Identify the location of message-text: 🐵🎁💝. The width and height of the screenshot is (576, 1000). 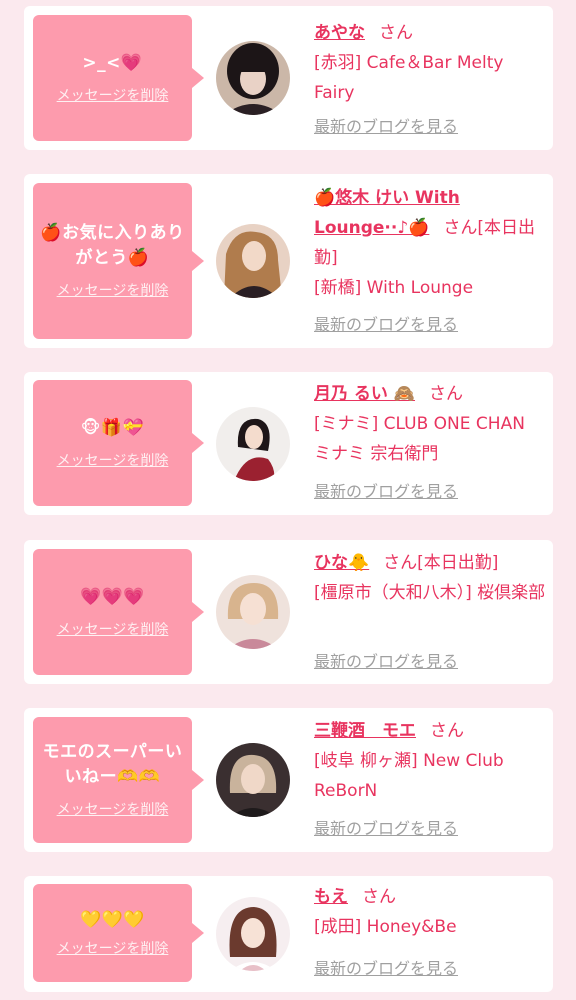
(112, 427).